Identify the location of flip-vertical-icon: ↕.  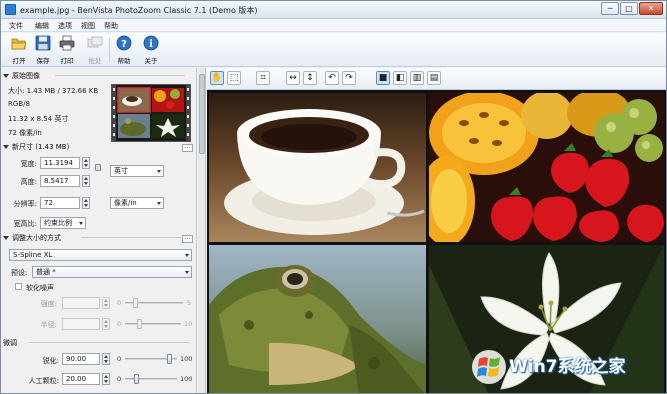
(310, 78).